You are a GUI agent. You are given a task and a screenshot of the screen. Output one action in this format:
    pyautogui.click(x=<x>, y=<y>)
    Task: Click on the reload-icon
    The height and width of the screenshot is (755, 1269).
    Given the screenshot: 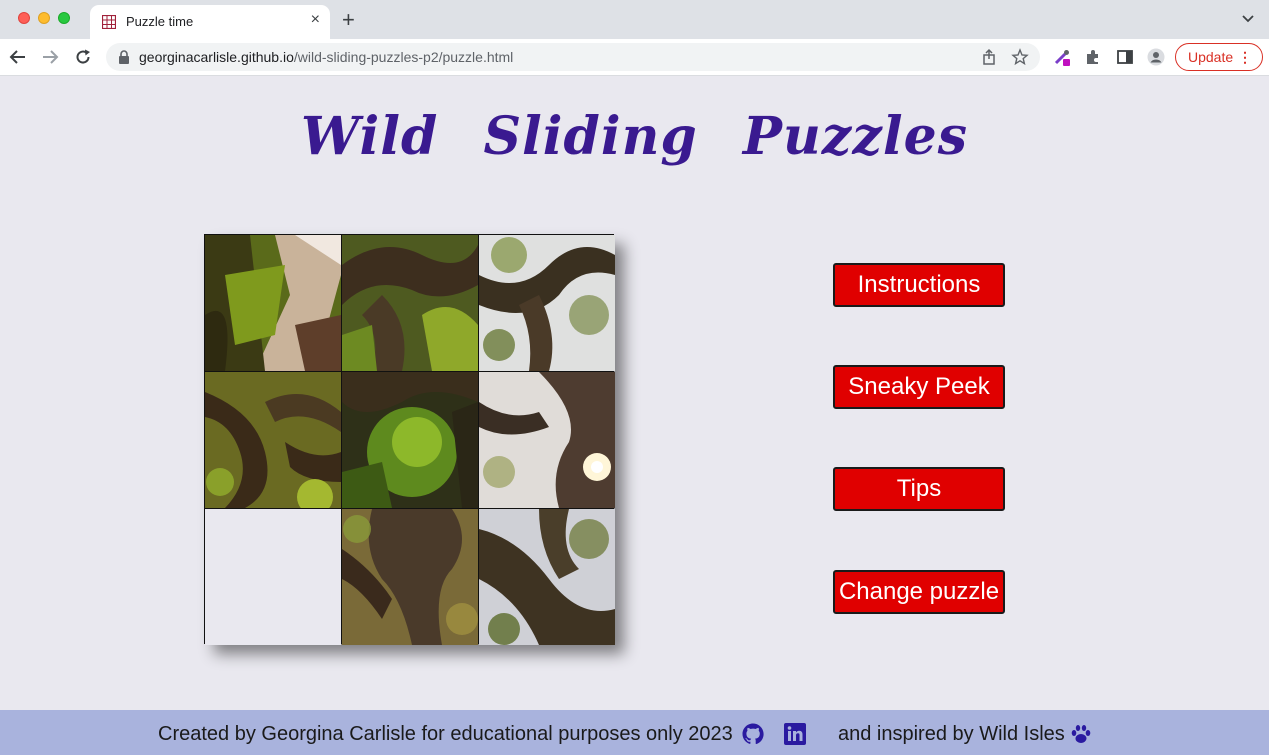 What is the action you would take?
    pyautogui.click(x=83, y=57)
    